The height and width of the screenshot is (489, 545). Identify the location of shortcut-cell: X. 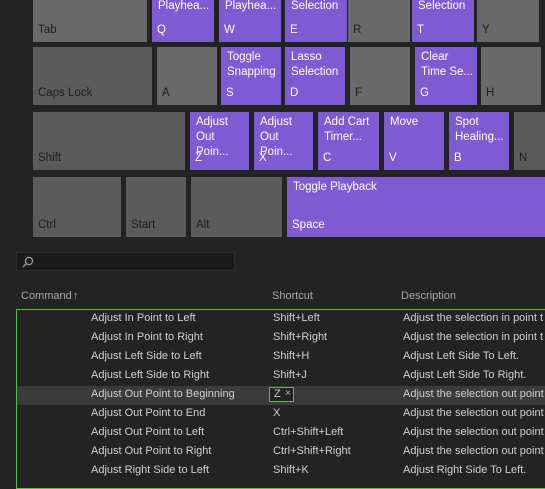
(276, 413).